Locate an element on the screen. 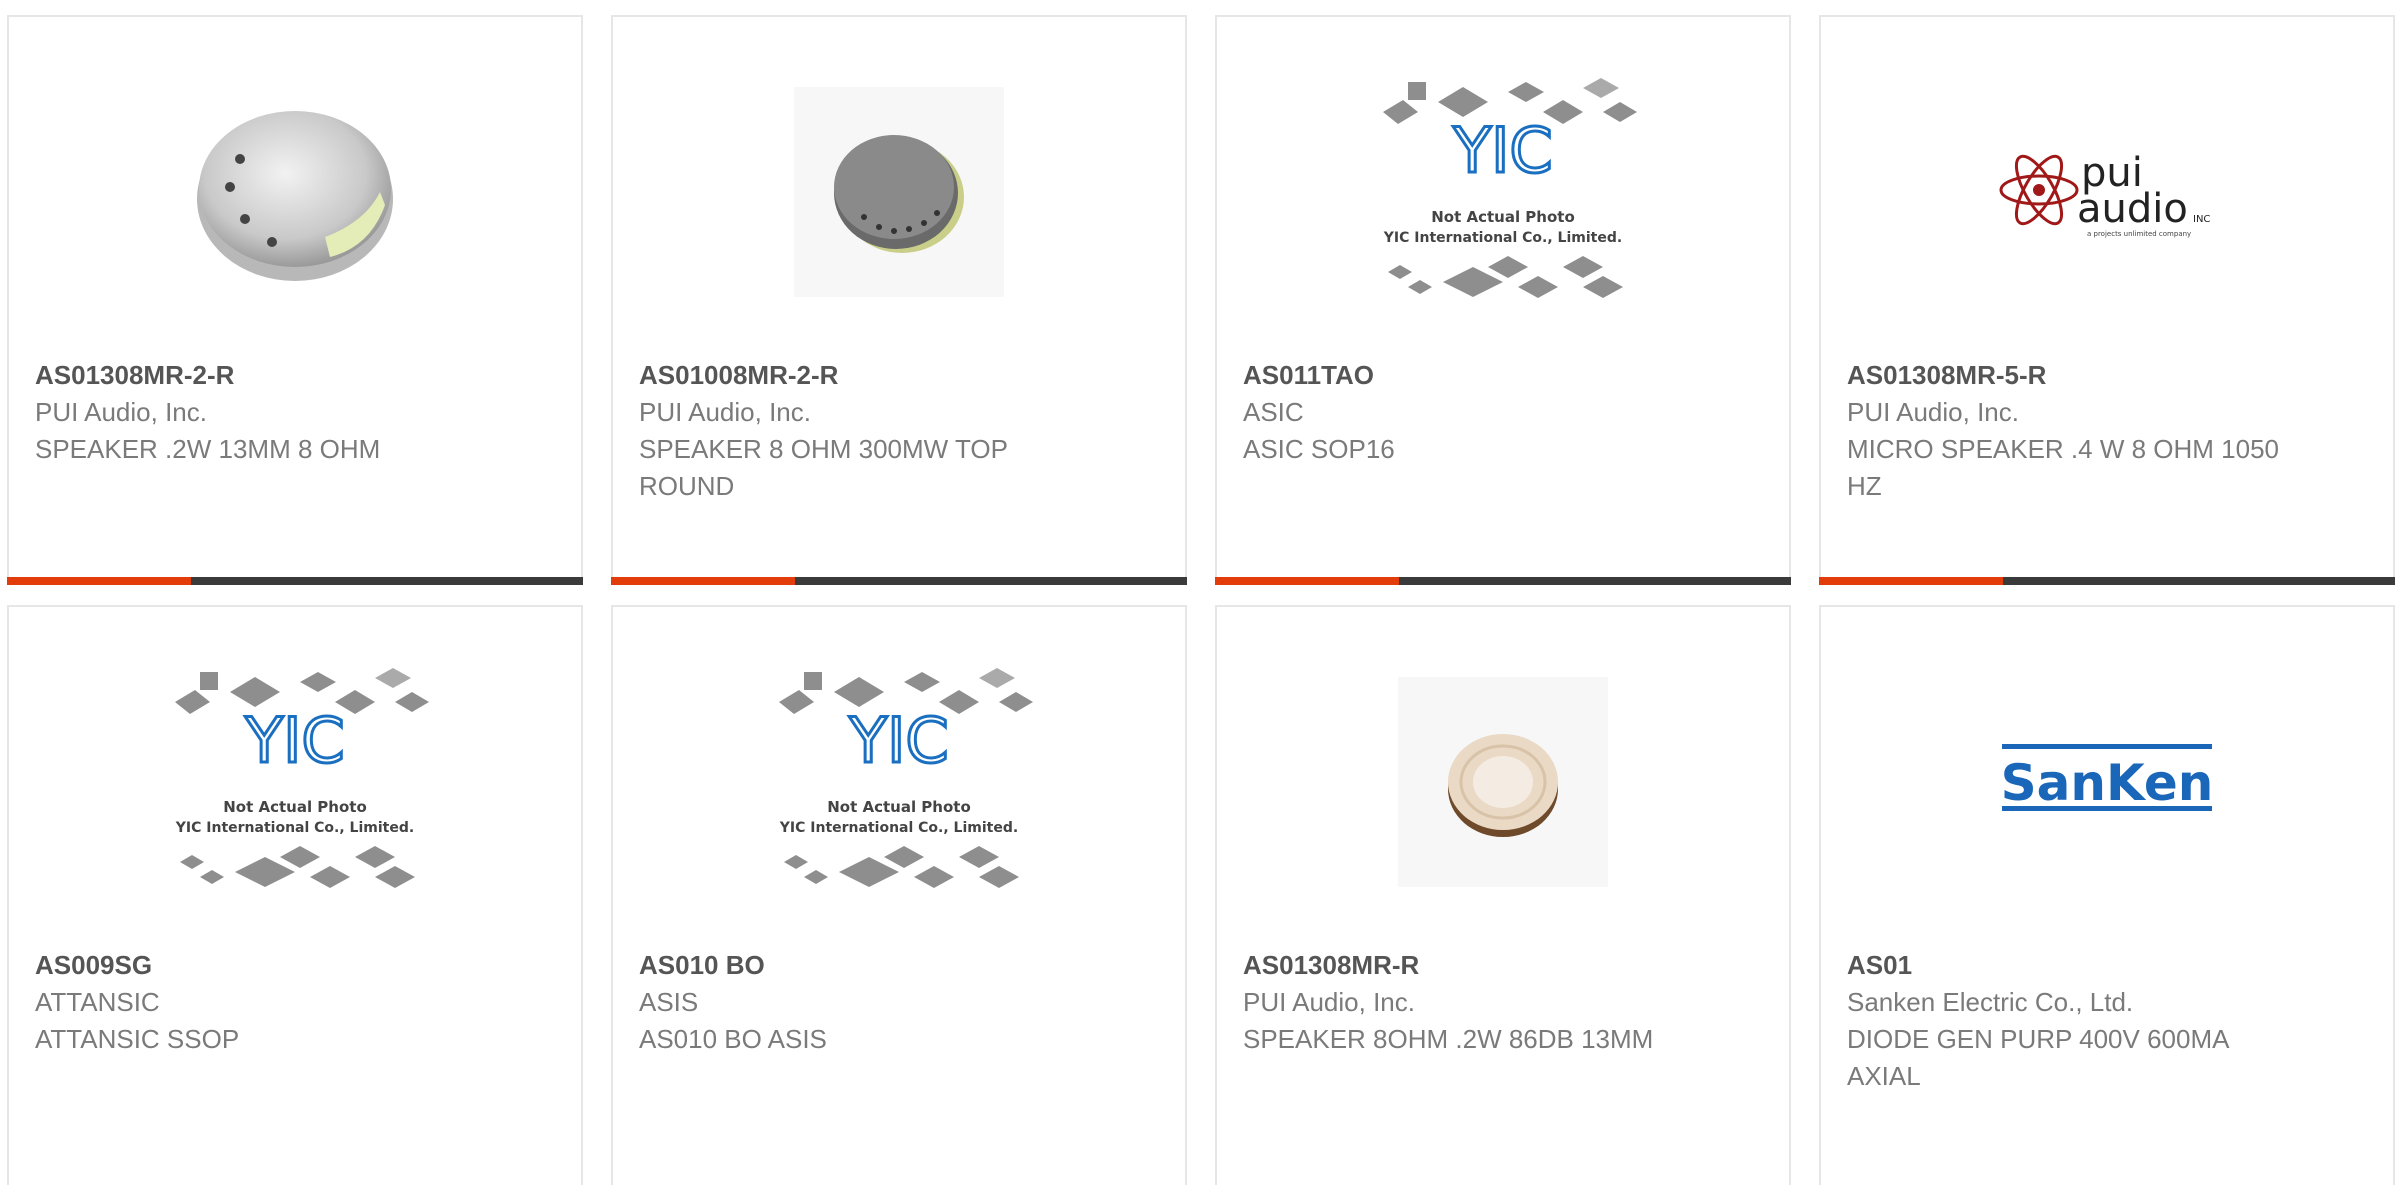  sanken-logo-icon: SanKen is located at coordinates (2107, 778).